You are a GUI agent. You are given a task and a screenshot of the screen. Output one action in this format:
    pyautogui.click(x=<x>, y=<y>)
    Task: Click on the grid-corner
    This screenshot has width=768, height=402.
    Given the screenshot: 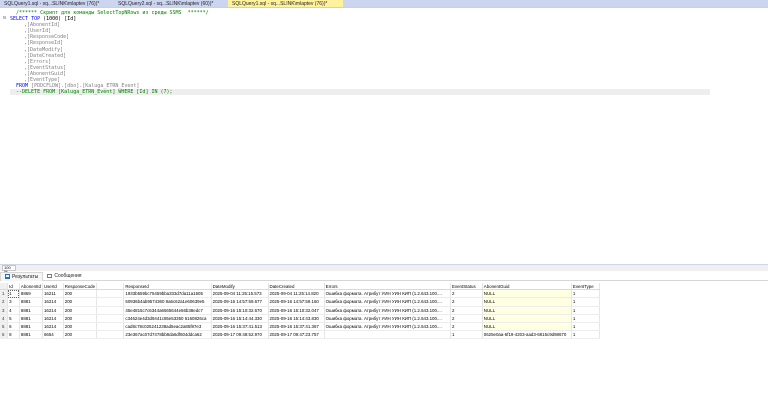 What is the action you would take?
    pyautogui.click(x=4, y=287)
    